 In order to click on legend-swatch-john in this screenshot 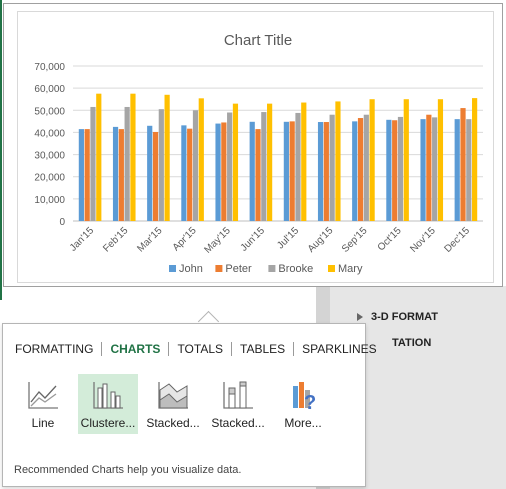, I will do `click(172, 268)`.